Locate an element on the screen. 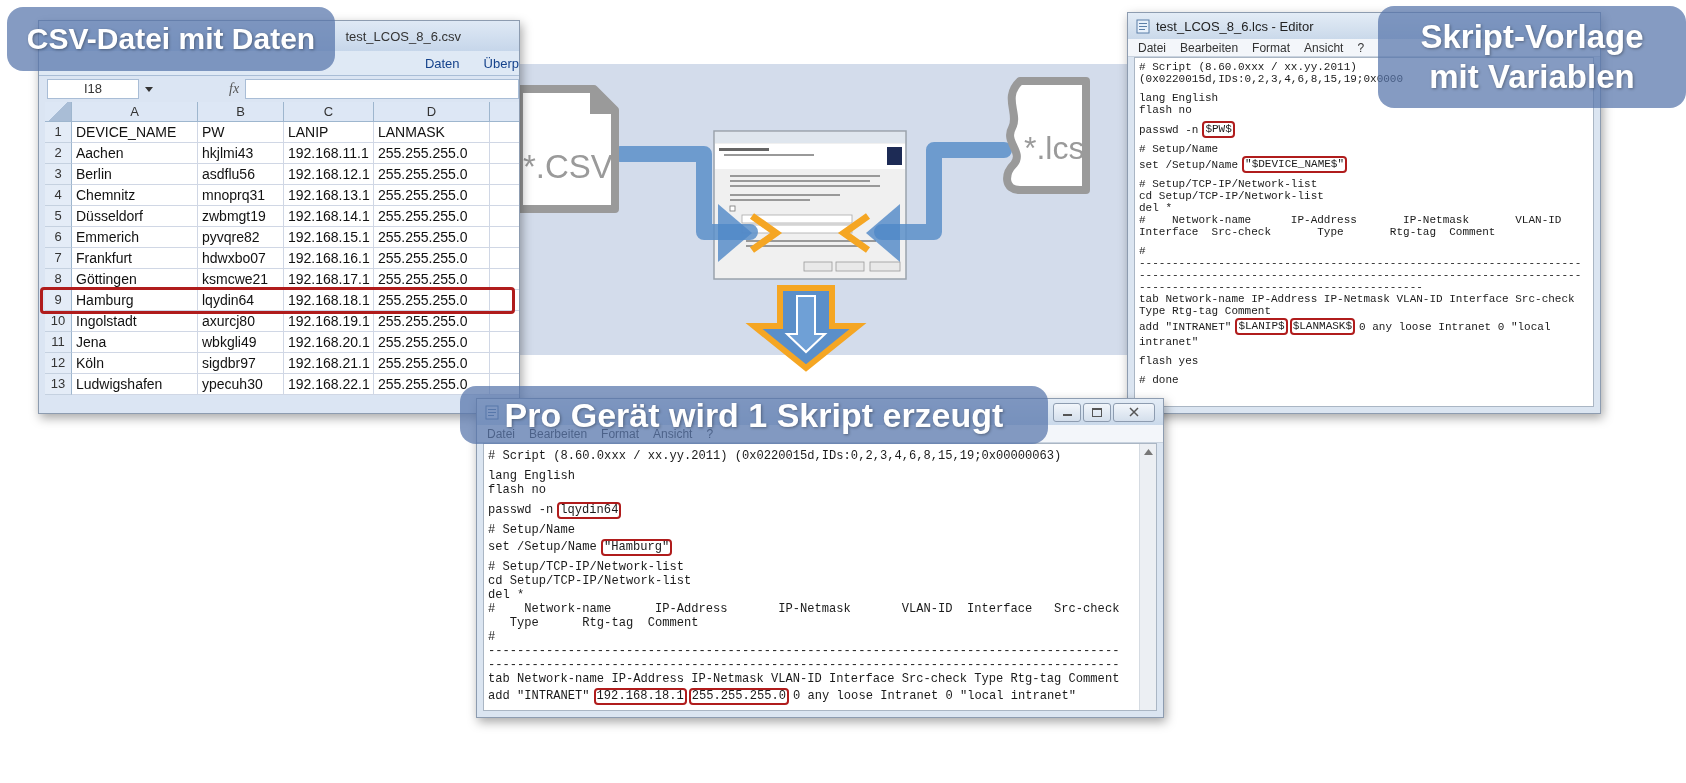 The image size is (1686, 783). row-number: 11 is located at coordinates (58, 342).